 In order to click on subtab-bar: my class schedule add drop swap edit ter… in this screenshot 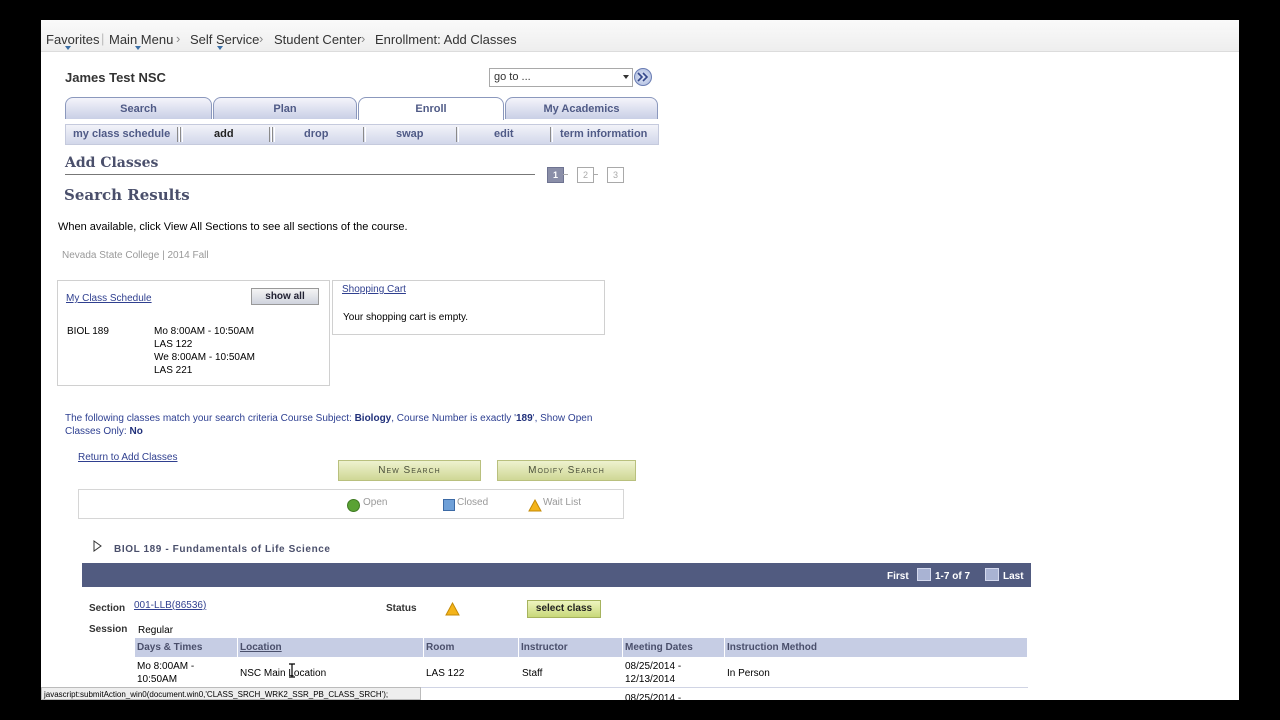, I will do `click(362, 134)`.